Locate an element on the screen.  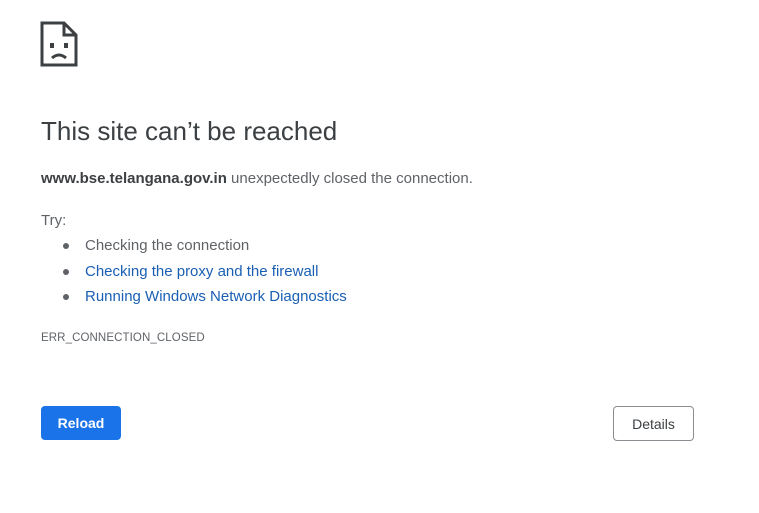
sad-page-icon is located at coordinates (59, 44).